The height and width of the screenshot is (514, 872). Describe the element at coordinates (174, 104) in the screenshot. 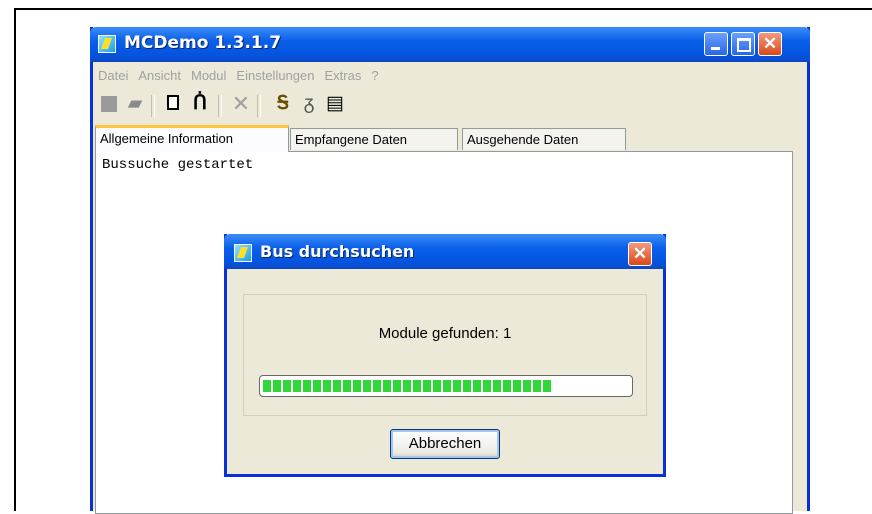

I see `new-document-icon` at that location.